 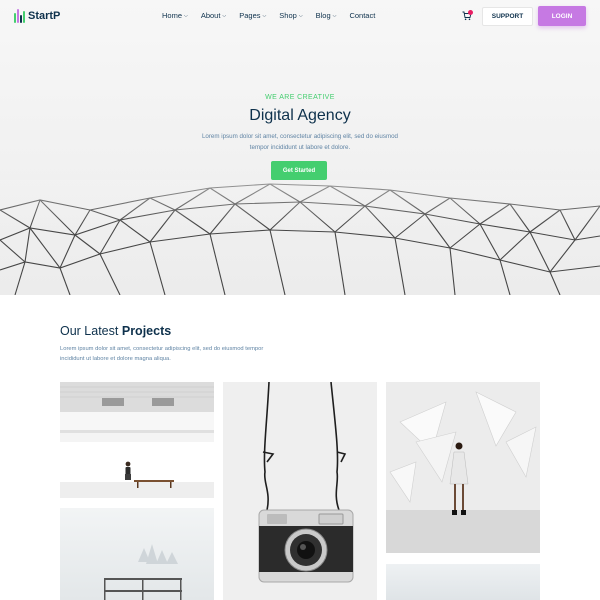 I want to click on projects-title: Our Latest Projects, so click(x=115, y=331).